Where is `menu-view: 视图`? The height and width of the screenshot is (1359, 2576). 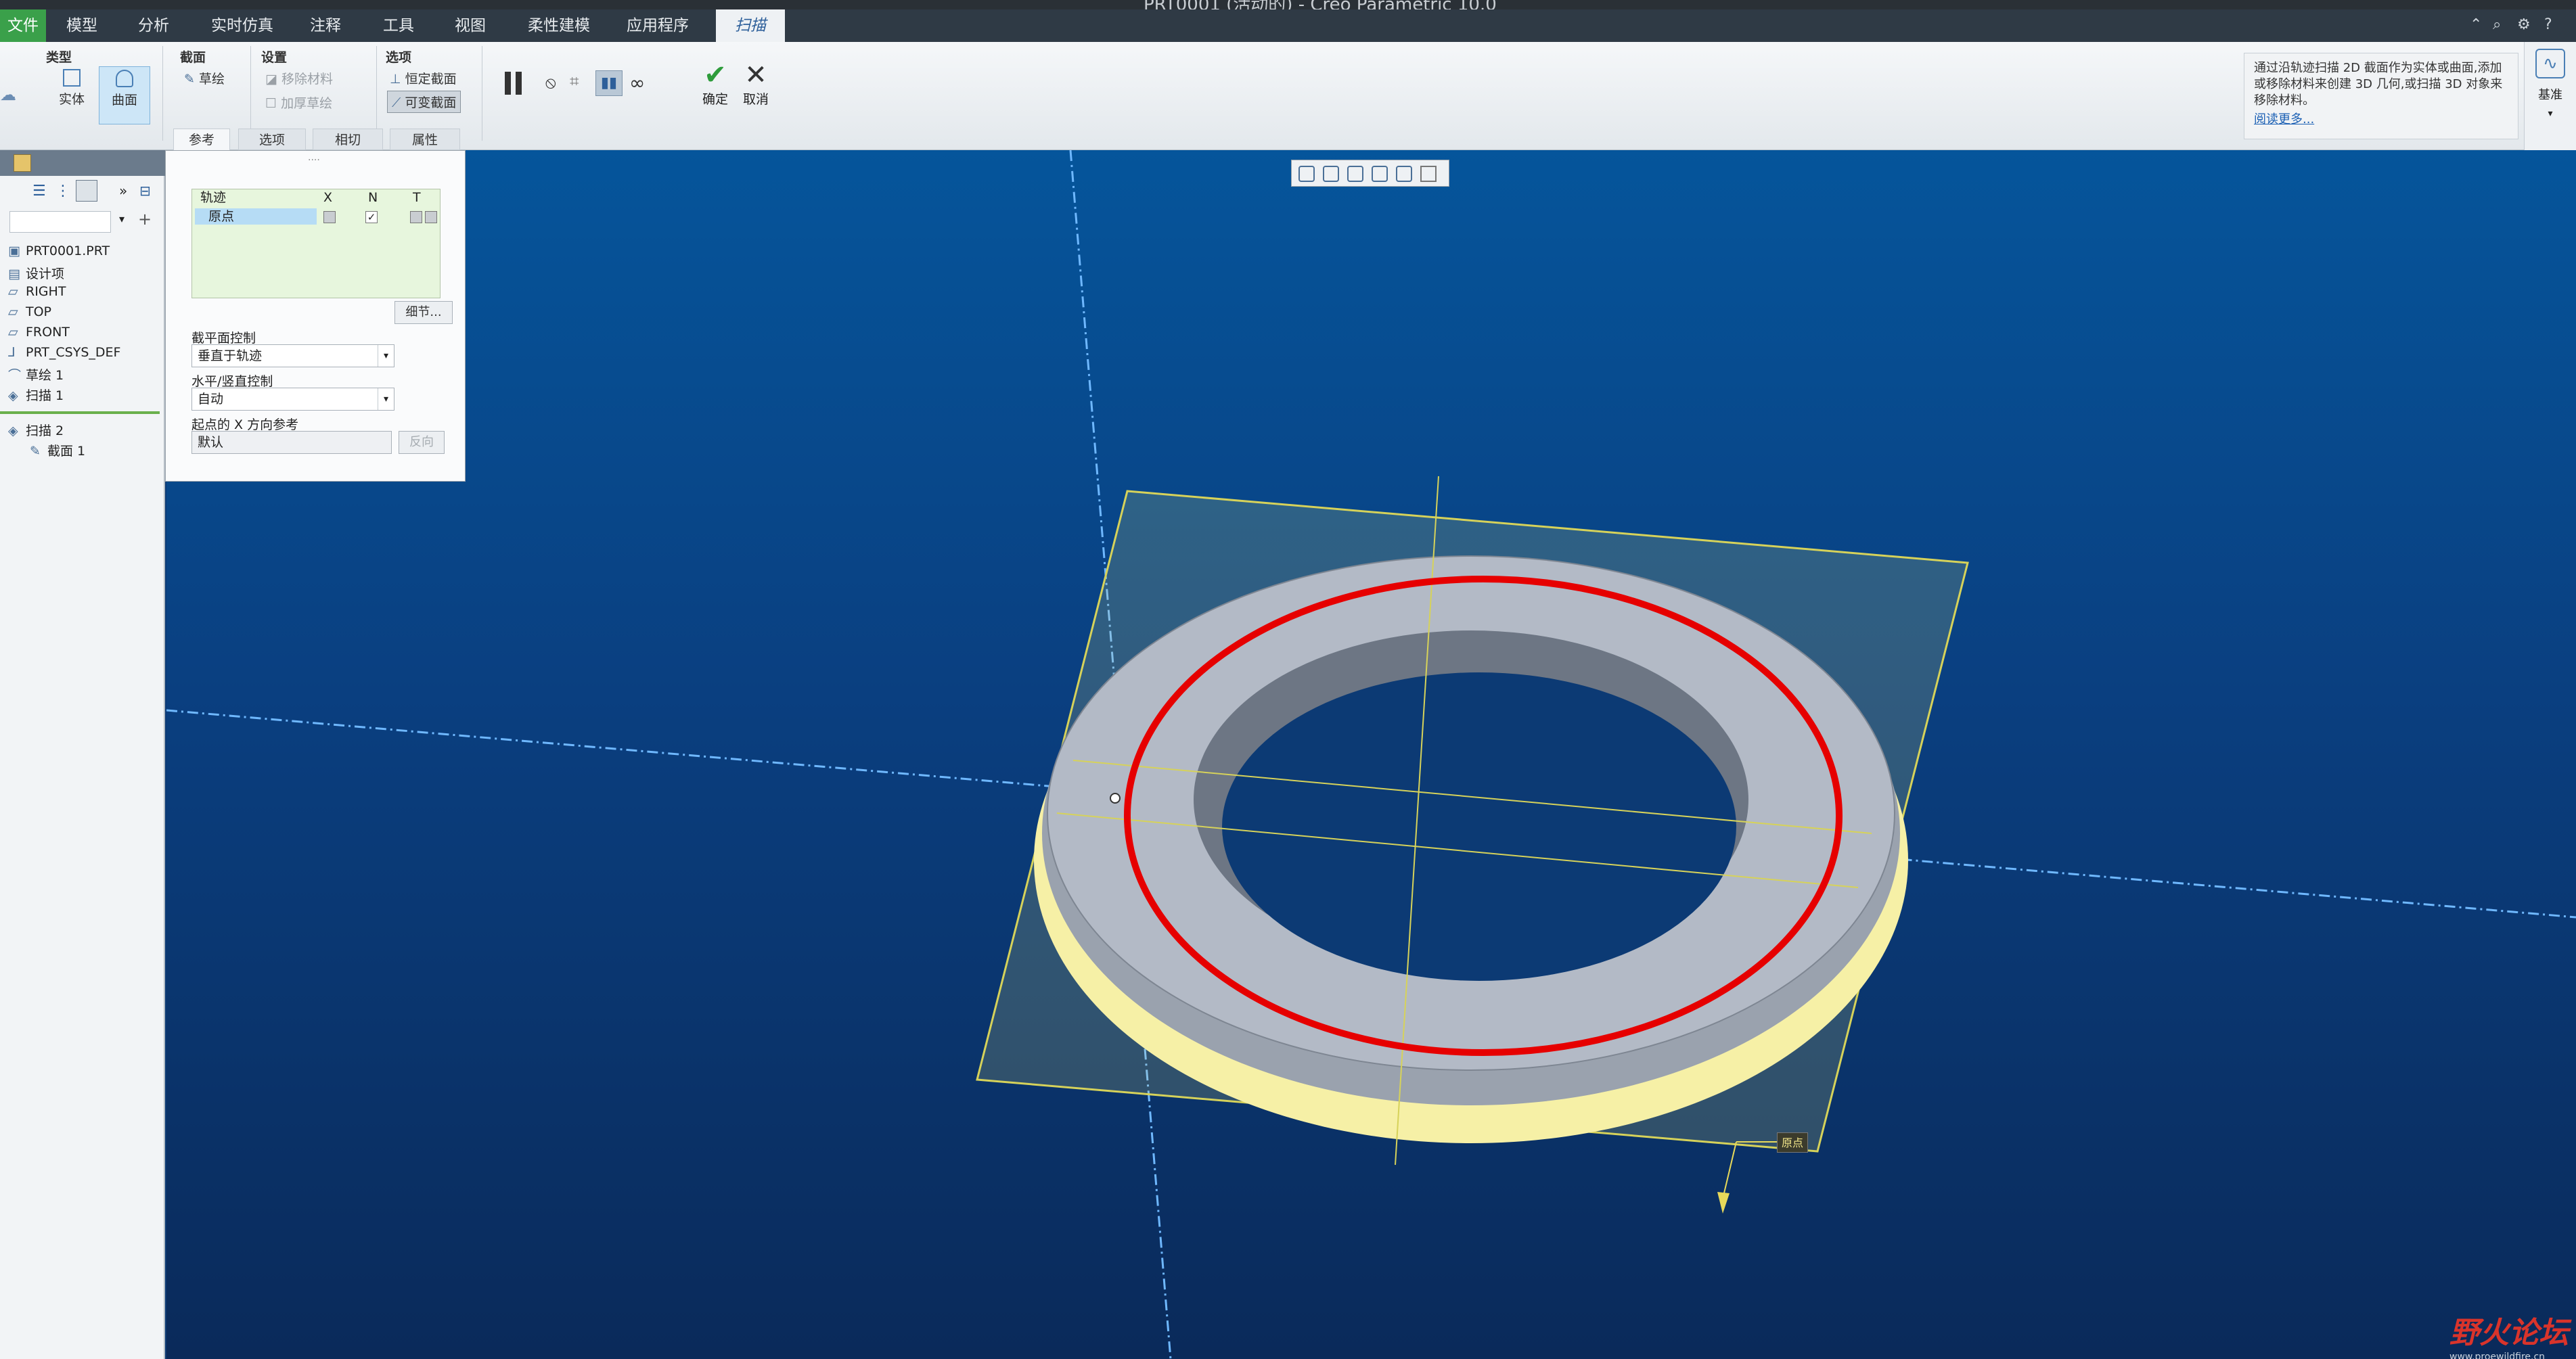
menu-view: 视图 is located at coordinates (470, 26).